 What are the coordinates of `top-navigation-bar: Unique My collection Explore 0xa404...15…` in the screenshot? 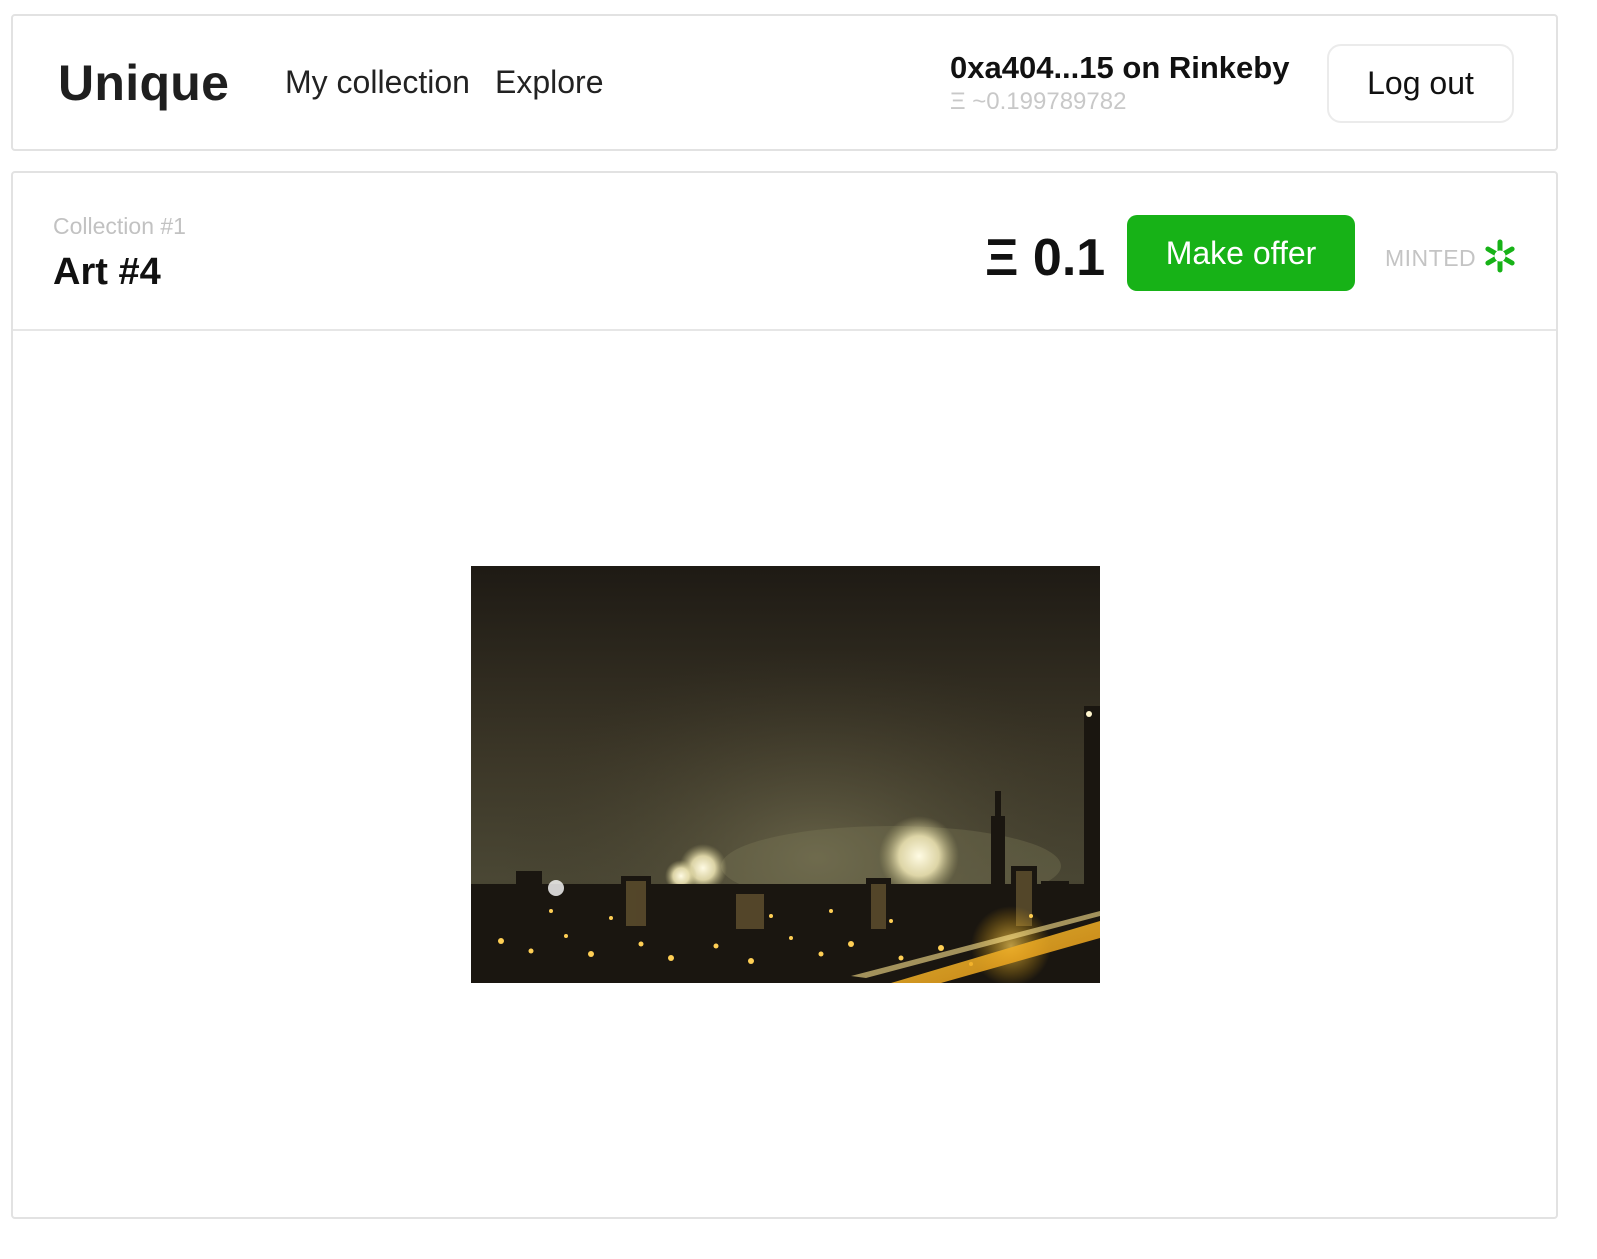 It's located at (784, 82).